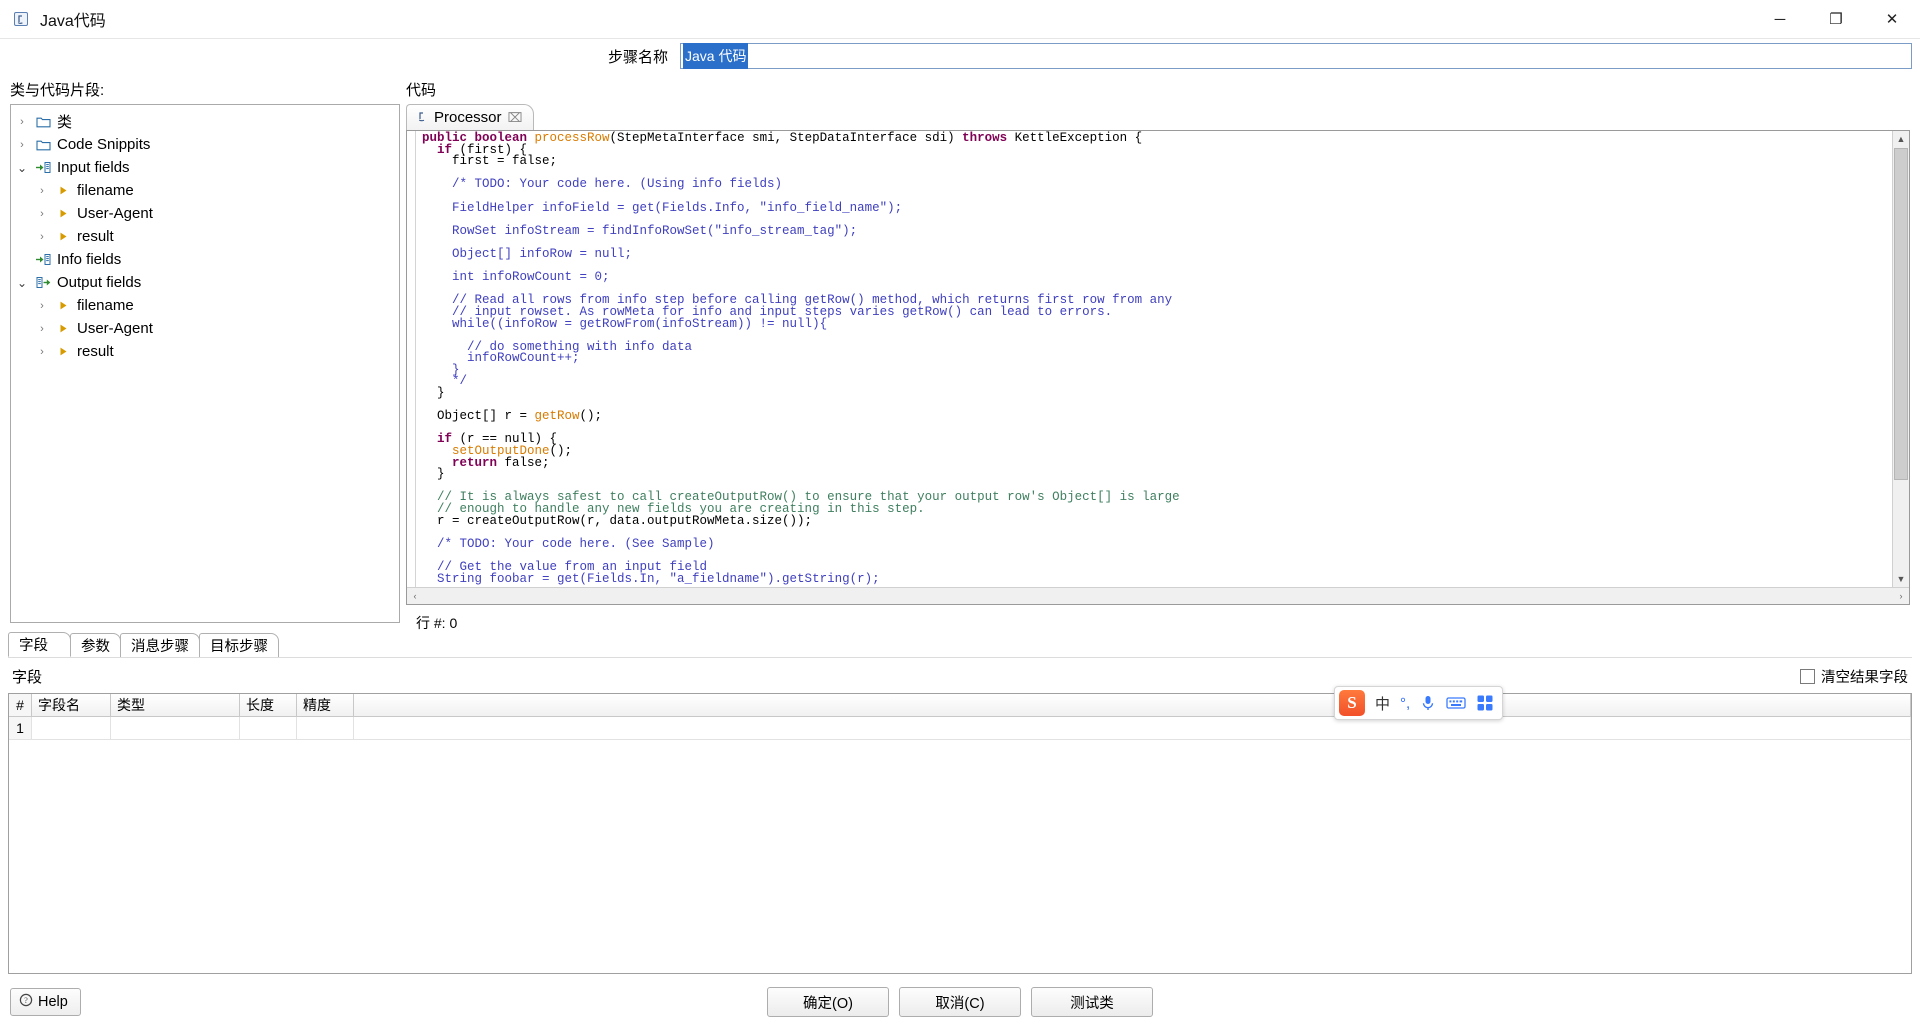 The height and width of the screenshot is (1030, 1920). I want to click on fields-section-header: 字段 清空结果字段, so click(960, 675).